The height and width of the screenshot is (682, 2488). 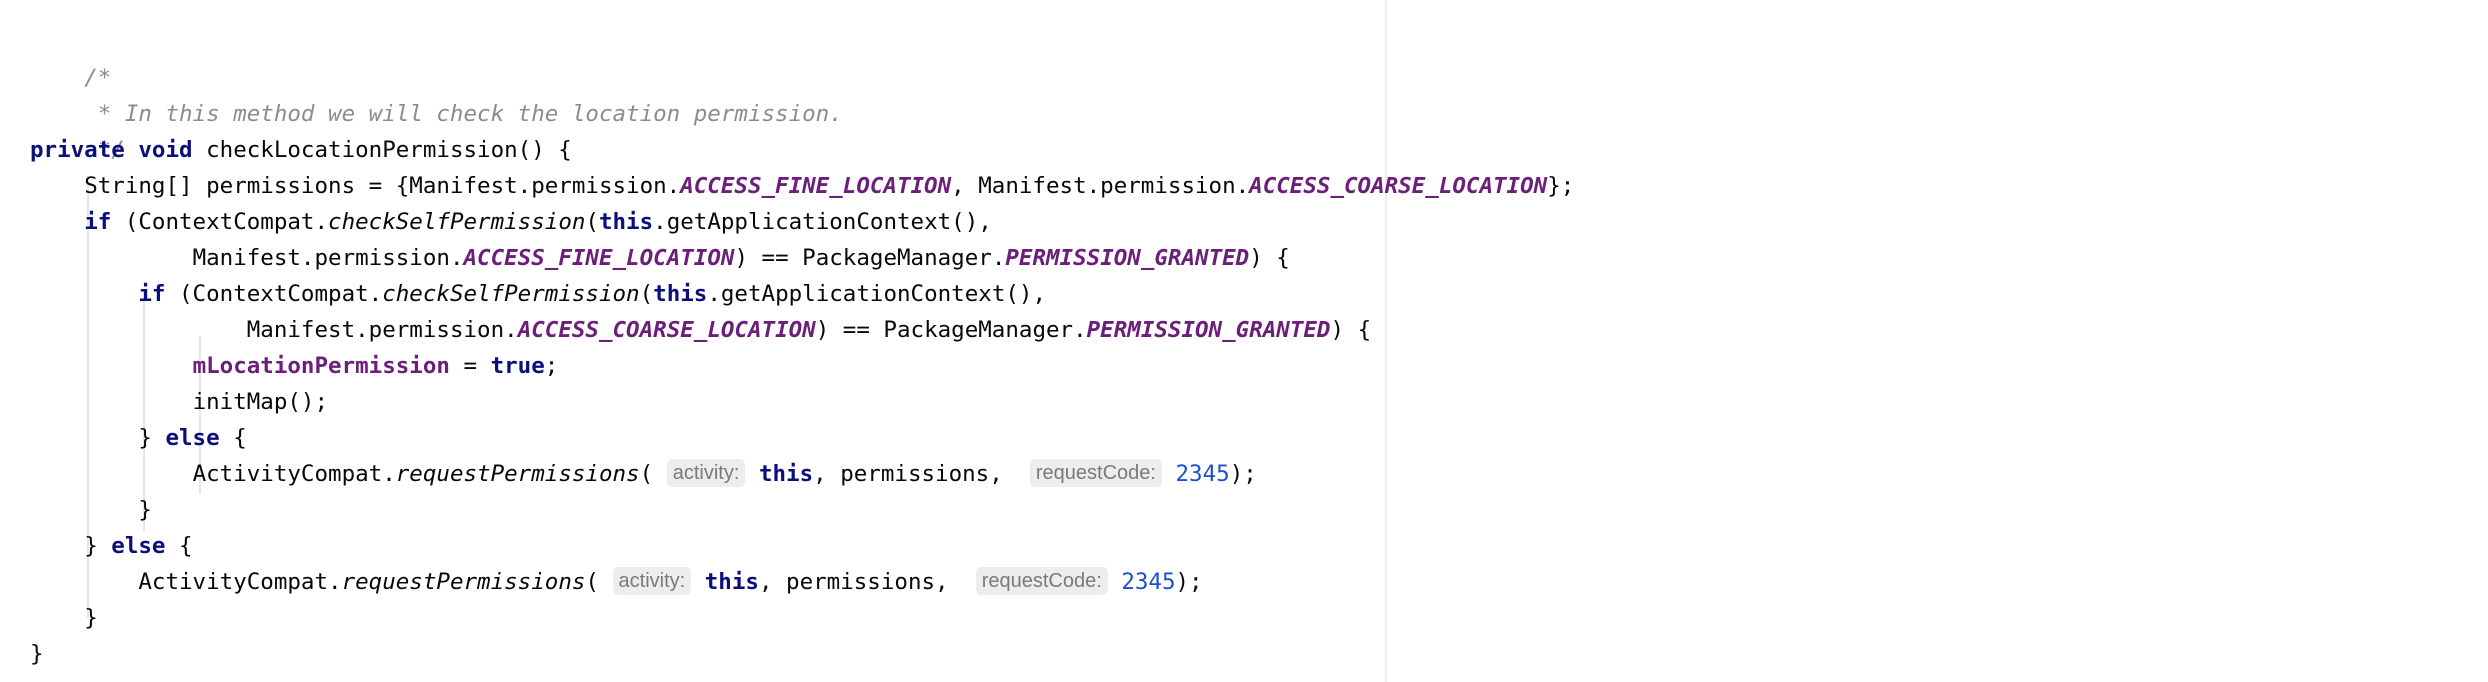 What do you see at coordinates (98, 546) in the screenshot?
I see `outer-else-brace: }` at bounding box center [98, 546].